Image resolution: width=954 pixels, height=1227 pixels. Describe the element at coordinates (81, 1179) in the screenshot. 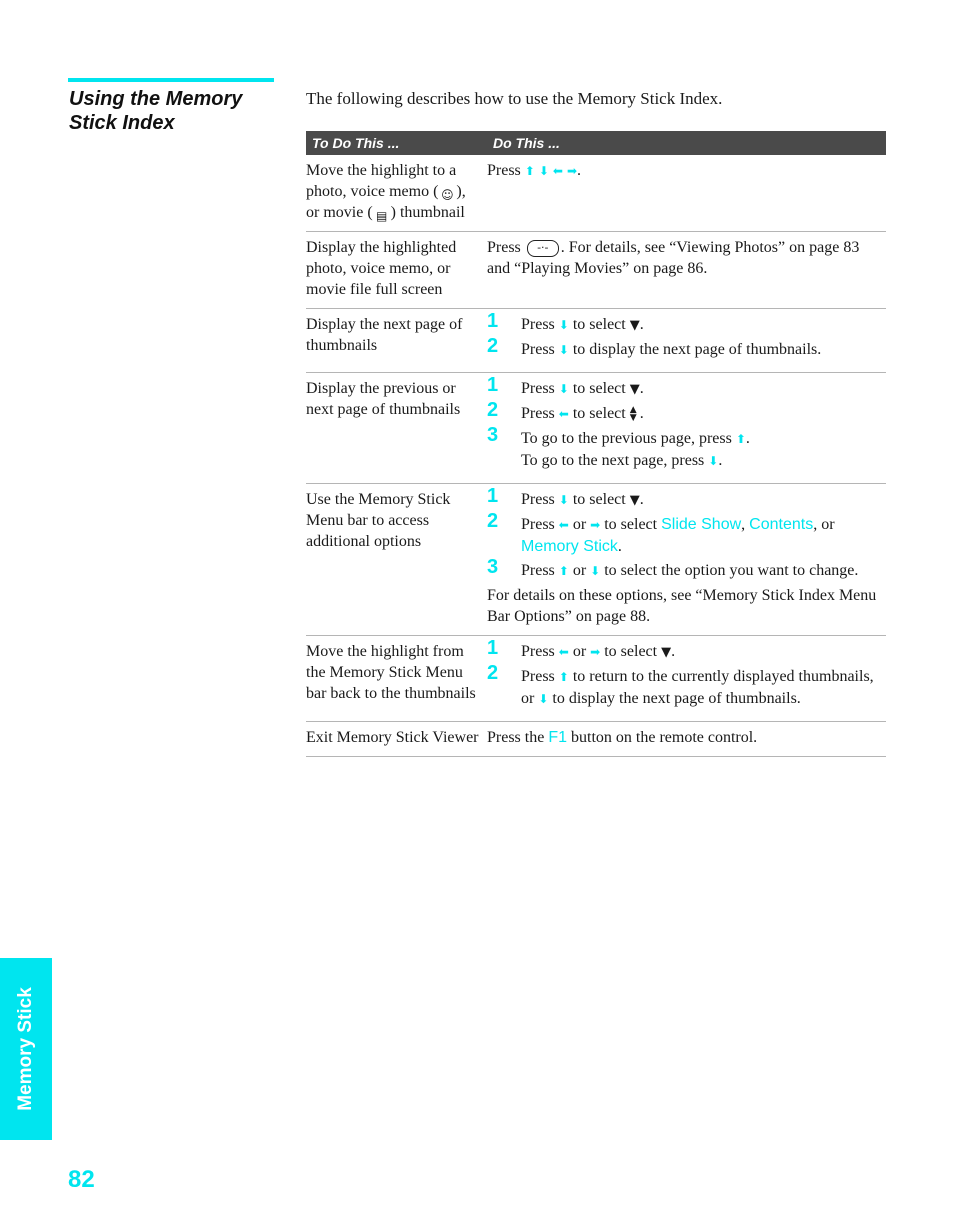

I see `page-number: 82` at that location.